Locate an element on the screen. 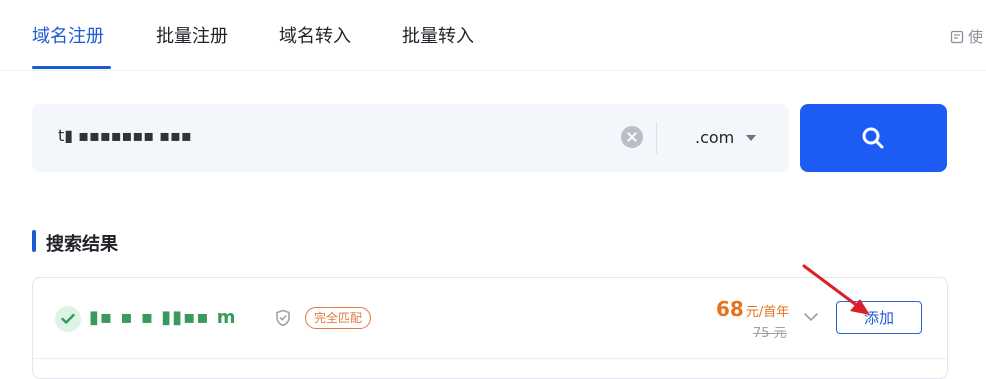 Image resolution: width=986 pixels, height=379 pixels. search-divider is located at coordinates (656, 138).